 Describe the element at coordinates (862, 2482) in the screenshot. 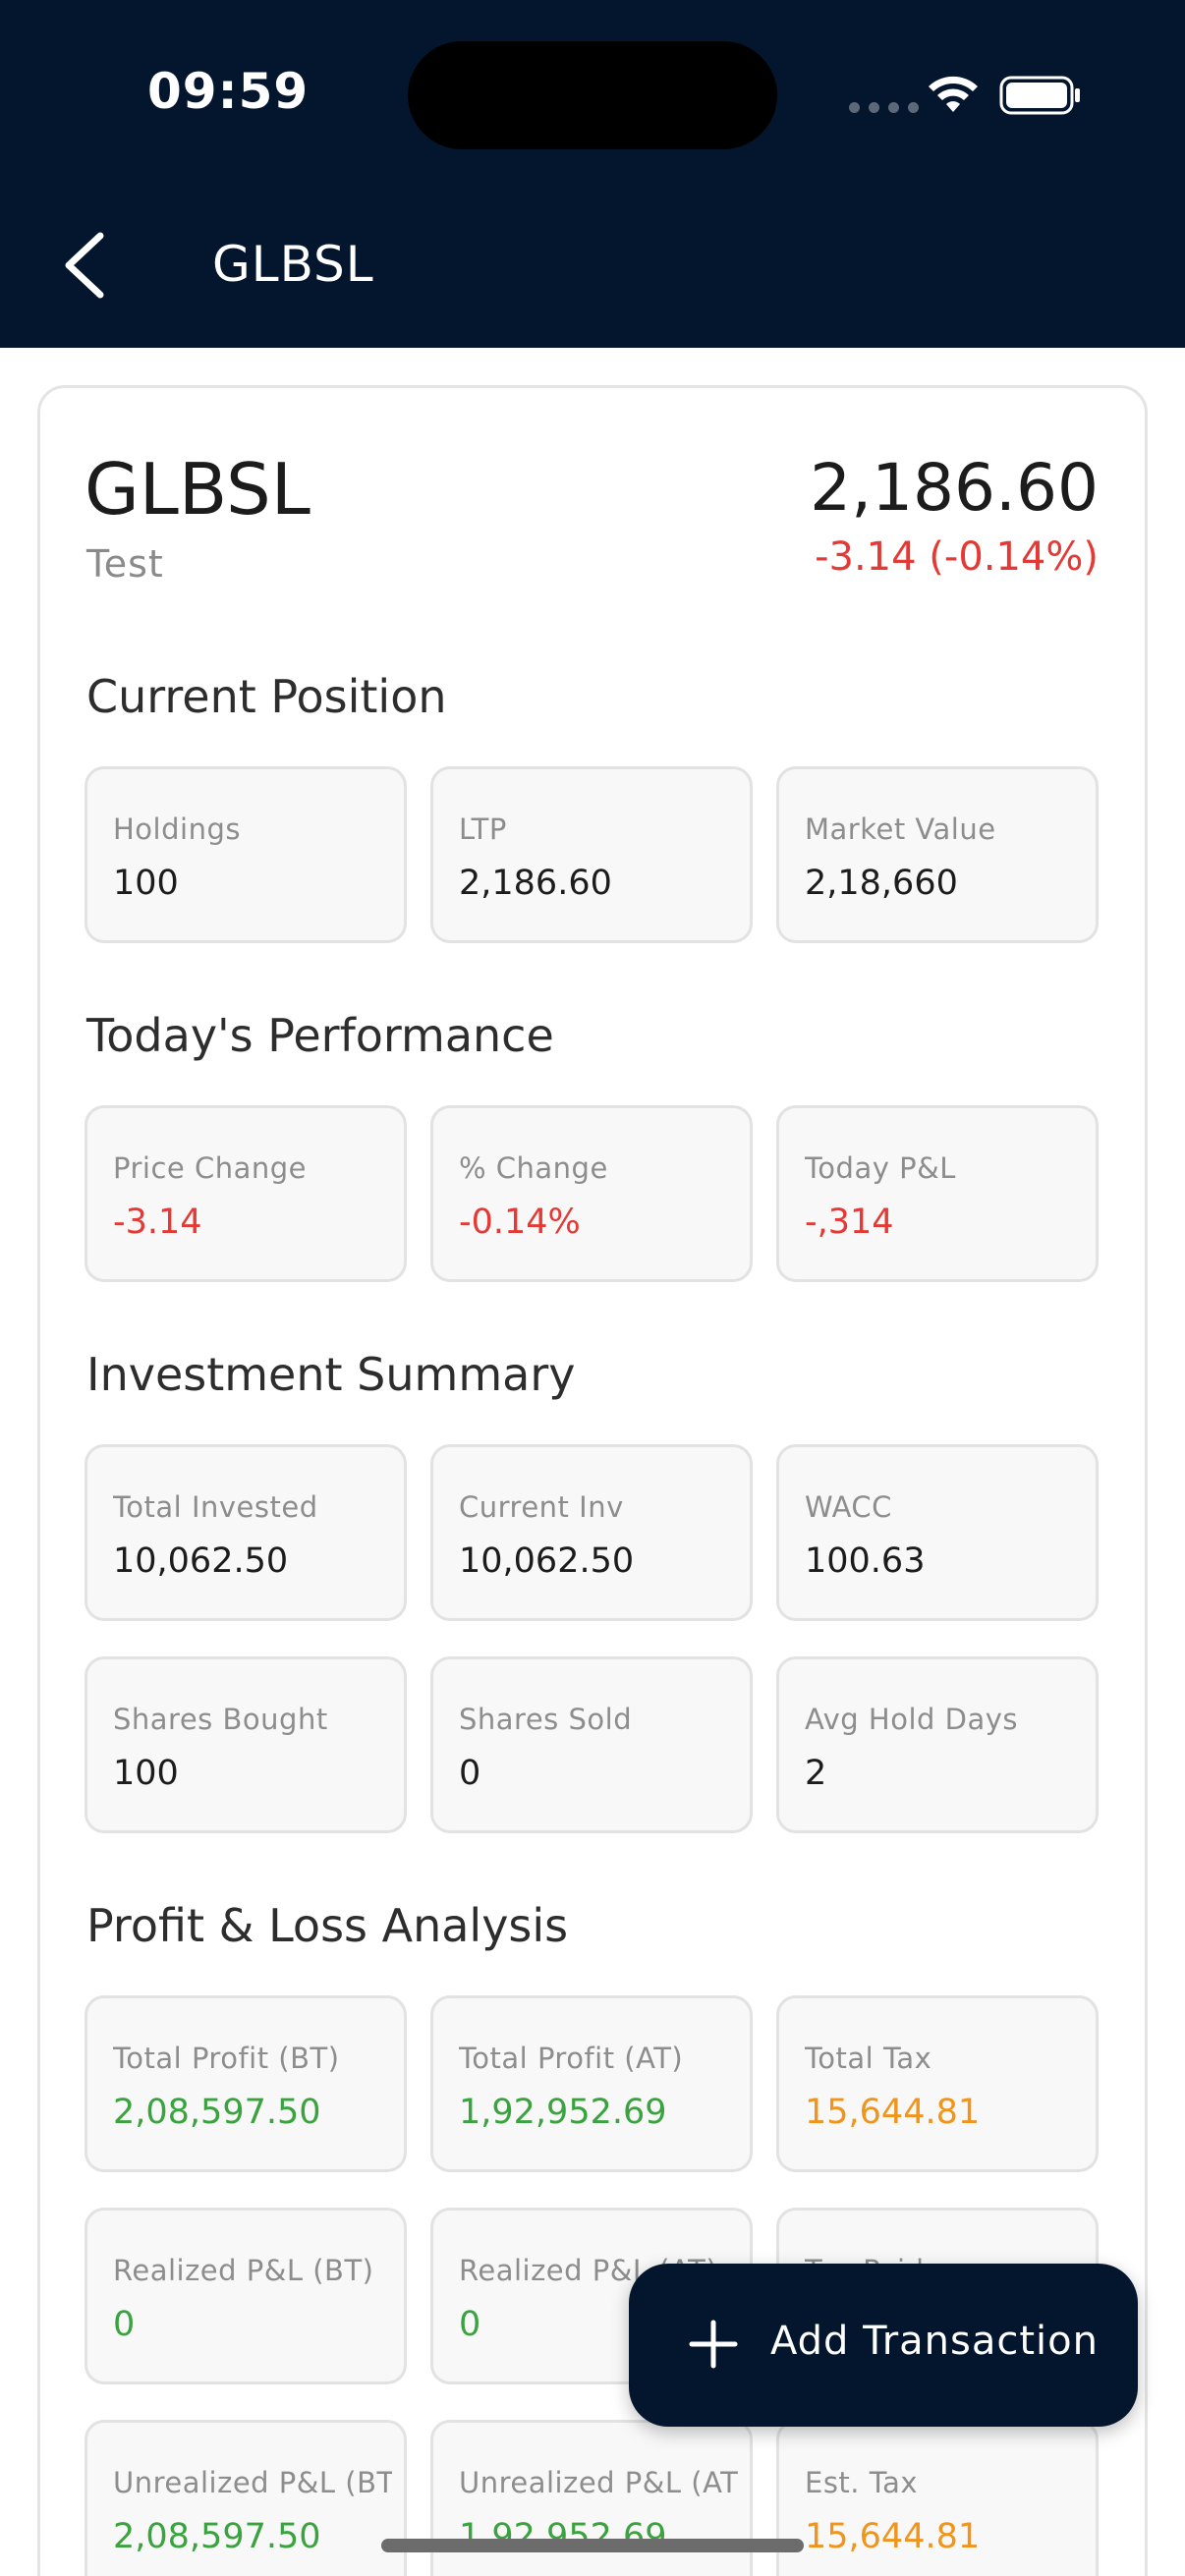

I see `metric-label: Est. Tax` at that location.